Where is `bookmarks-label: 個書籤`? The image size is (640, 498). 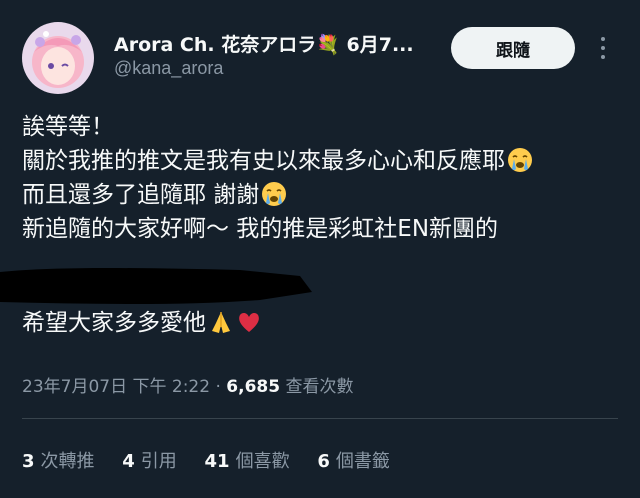
bookmarks-label: 個書籤 is located at coordinates (362, 461).